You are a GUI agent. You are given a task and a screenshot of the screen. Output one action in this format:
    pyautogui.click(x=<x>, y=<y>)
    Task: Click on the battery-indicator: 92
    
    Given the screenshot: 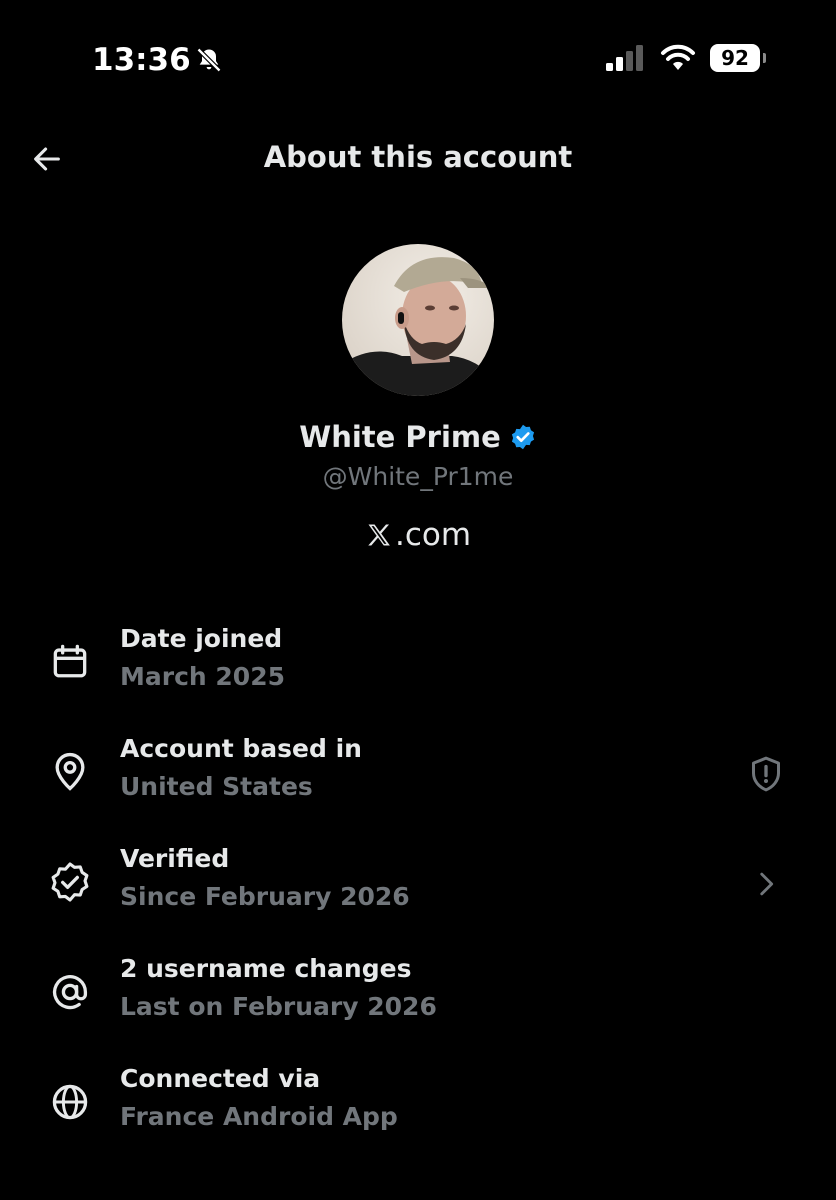 What is the action you would take?
    pyautogui.click(x=738, y=58)
    